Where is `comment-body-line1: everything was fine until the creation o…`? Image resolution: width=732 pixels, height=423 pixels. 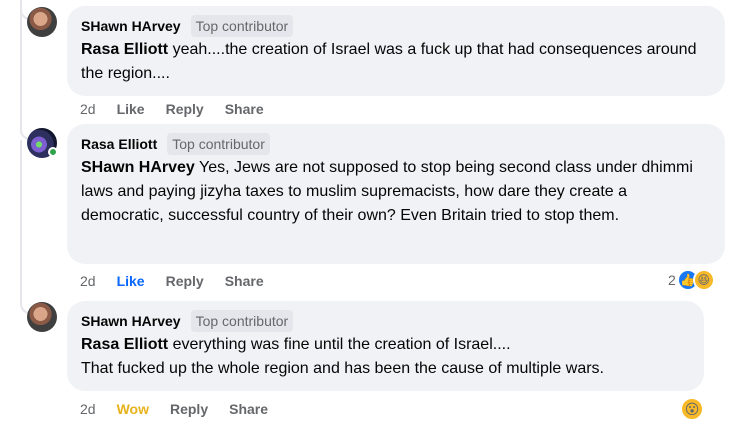
comment-body-line1: everything was fine until the creation o… is located at coordinates (339, 344).